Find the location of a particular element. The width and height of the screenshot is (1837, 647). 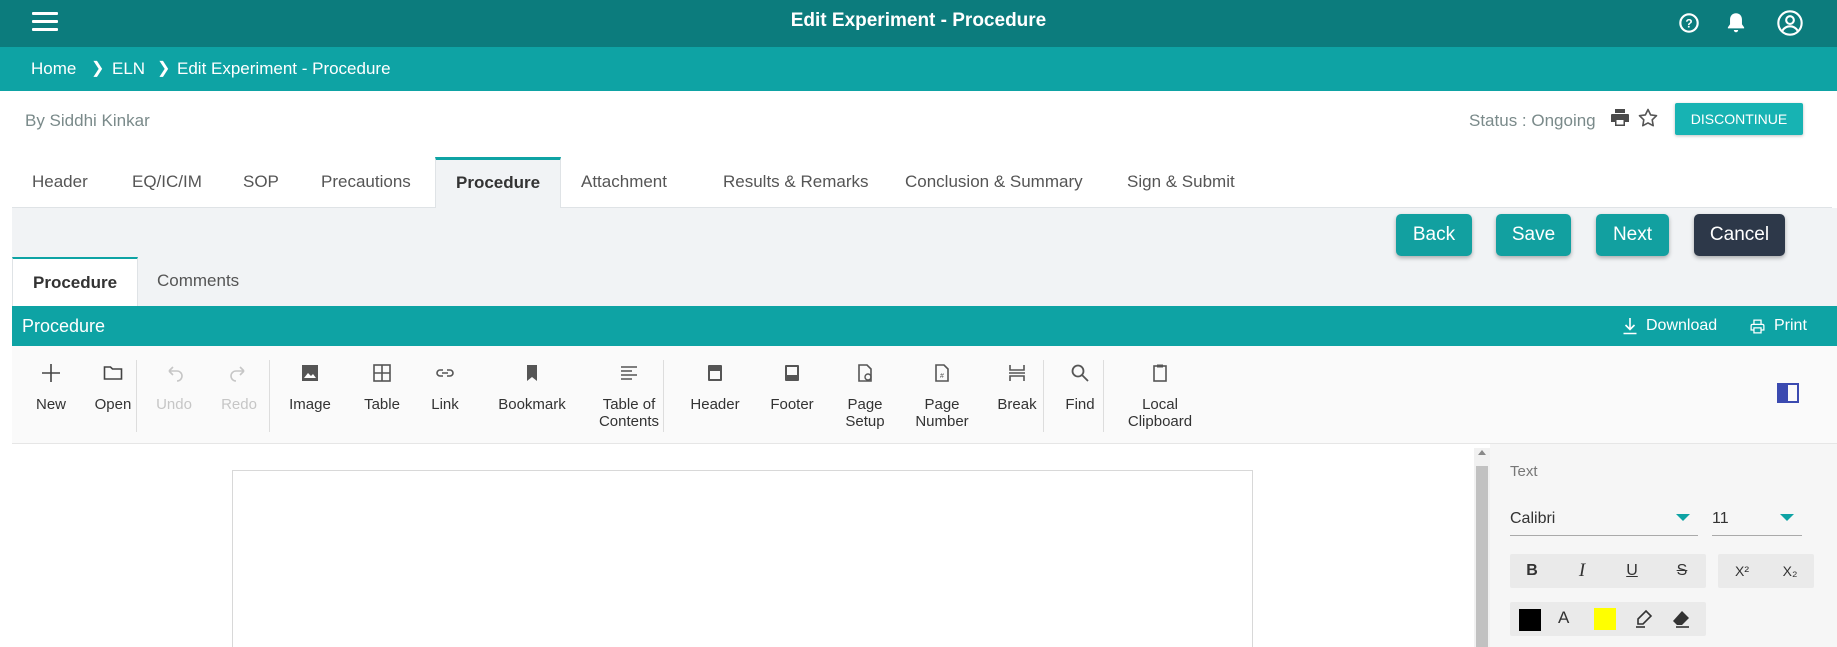

back-button: Back is located at coordinates (1434, 235).